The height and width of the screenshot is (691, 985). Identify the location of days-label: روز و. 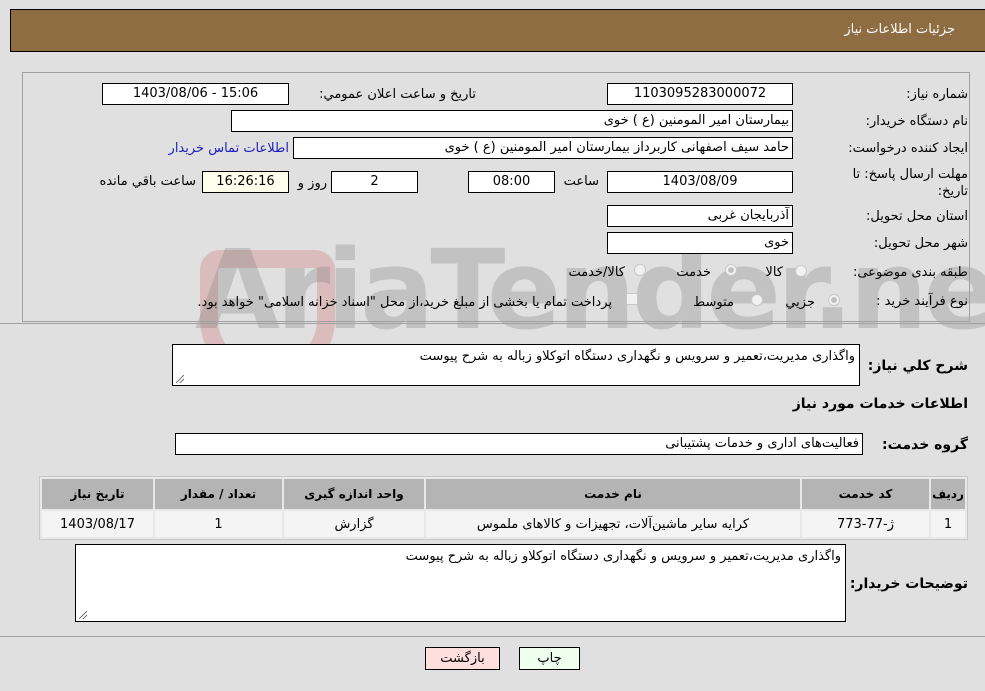
(312, 183).